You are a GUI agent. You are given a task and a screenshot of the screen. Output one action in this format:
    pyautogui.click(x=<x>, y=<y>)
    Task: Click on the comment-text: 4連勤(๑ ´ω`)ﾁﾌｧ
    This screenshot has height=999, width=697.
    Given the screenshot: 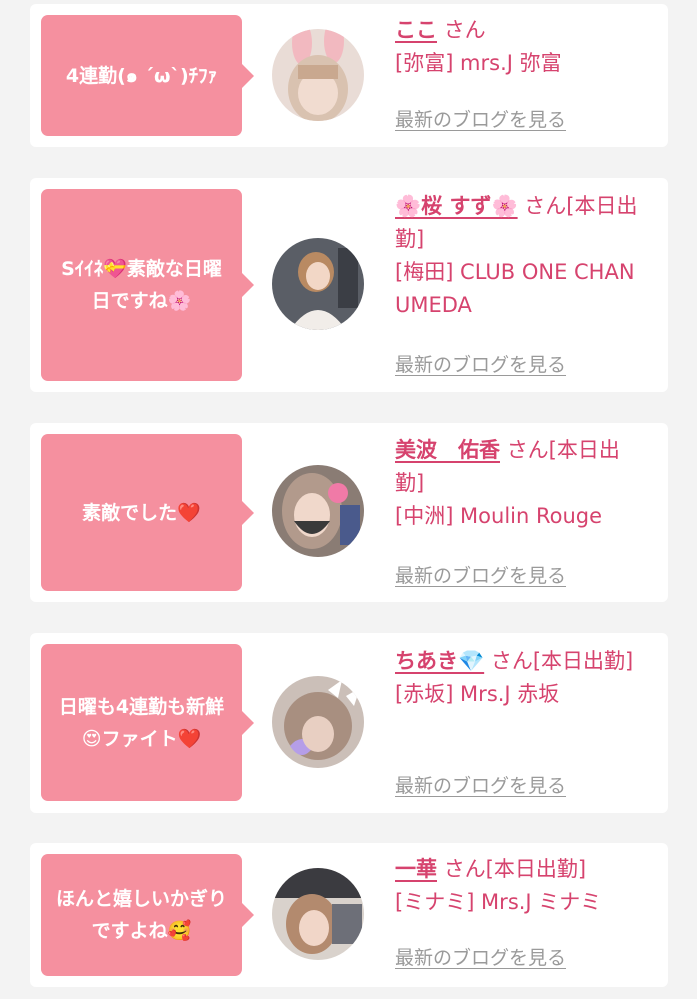 What is the action you would take?
    pyautogui.click(x=141, y=75)
    